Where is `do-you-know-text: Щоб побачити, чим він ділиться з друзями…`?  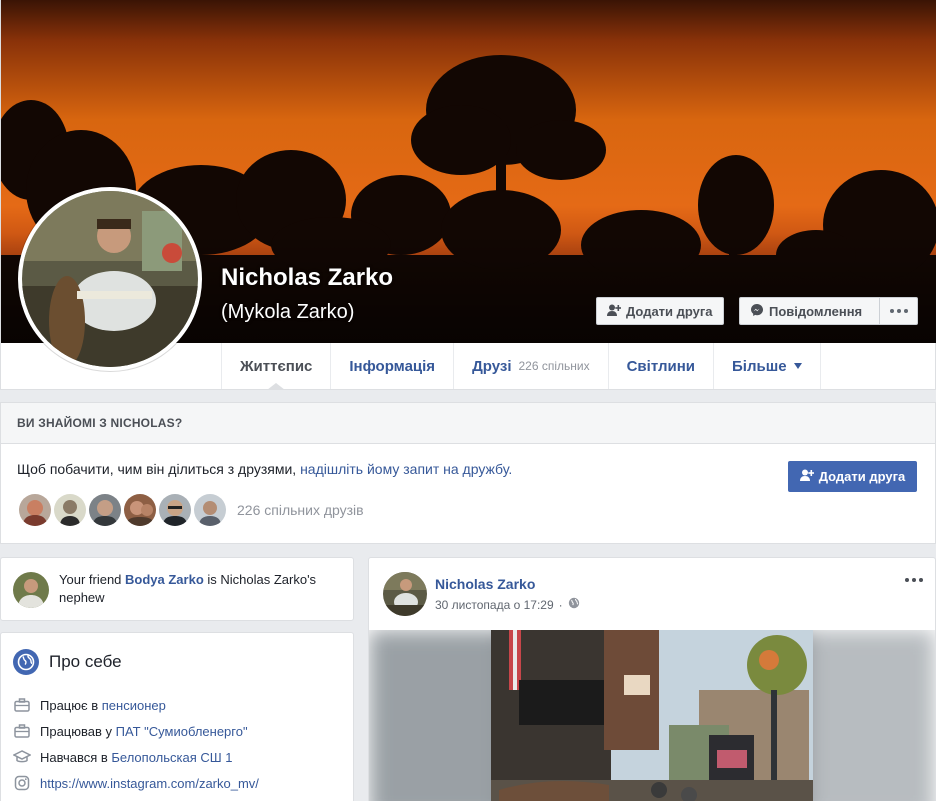
do-you-know-text: Щоб побачити, чим він ділиться з друзями… is located at coordinates (265, 469).